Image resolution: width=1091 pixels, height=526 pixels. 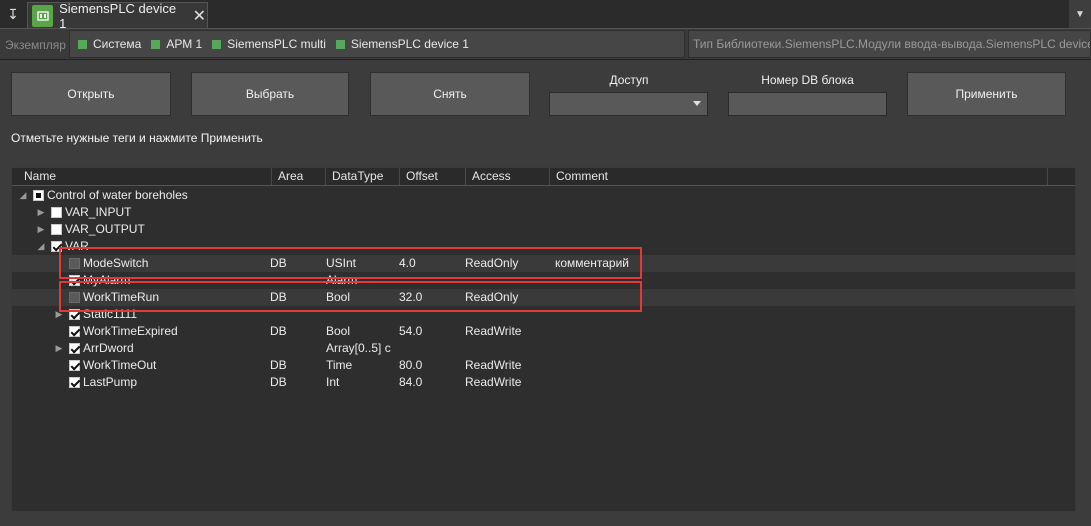 I want to click on chevron-down-icon, so click(x=697, y=103).